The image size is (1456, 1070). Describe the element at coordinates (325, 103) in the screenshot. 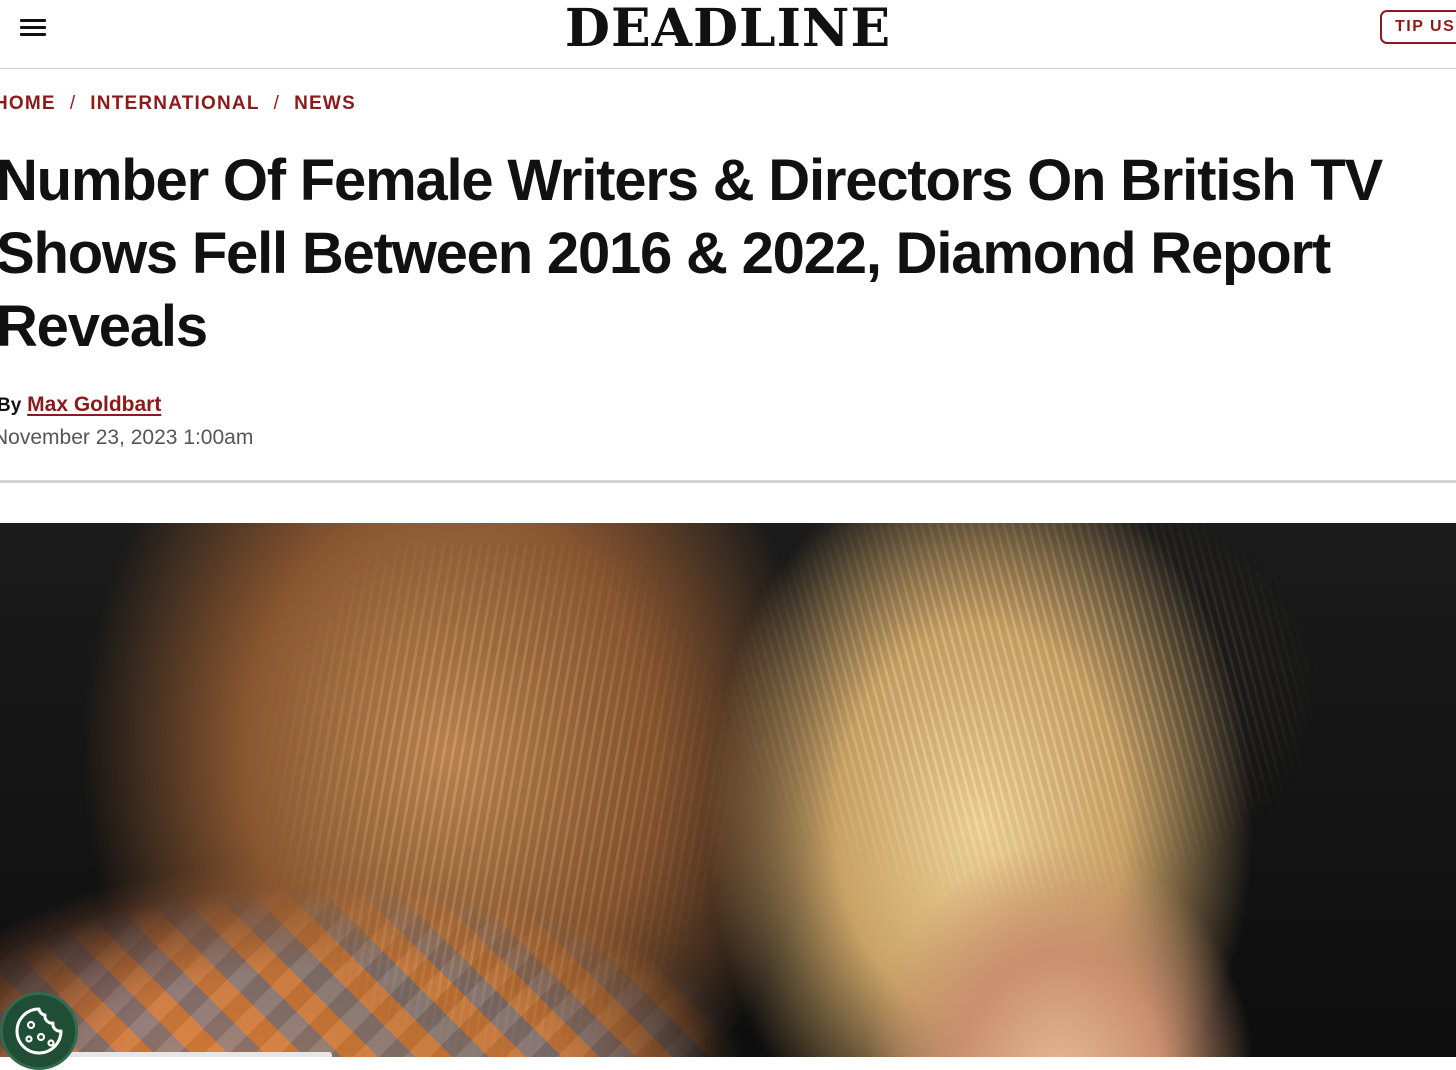

I see `breadcrumb-news: NEWS` at that location.